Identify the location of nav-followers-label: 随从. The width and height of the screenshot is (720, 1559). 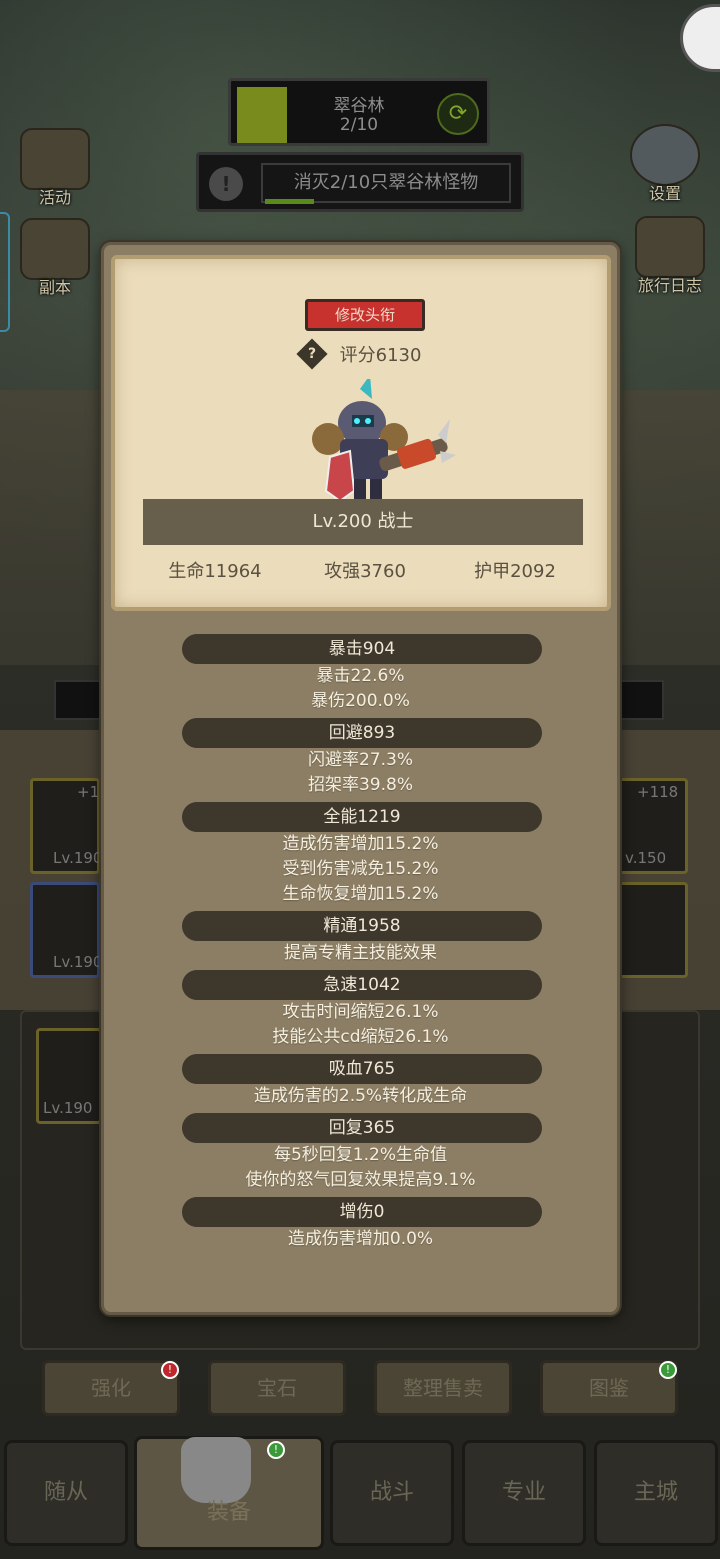
(65, 1492).